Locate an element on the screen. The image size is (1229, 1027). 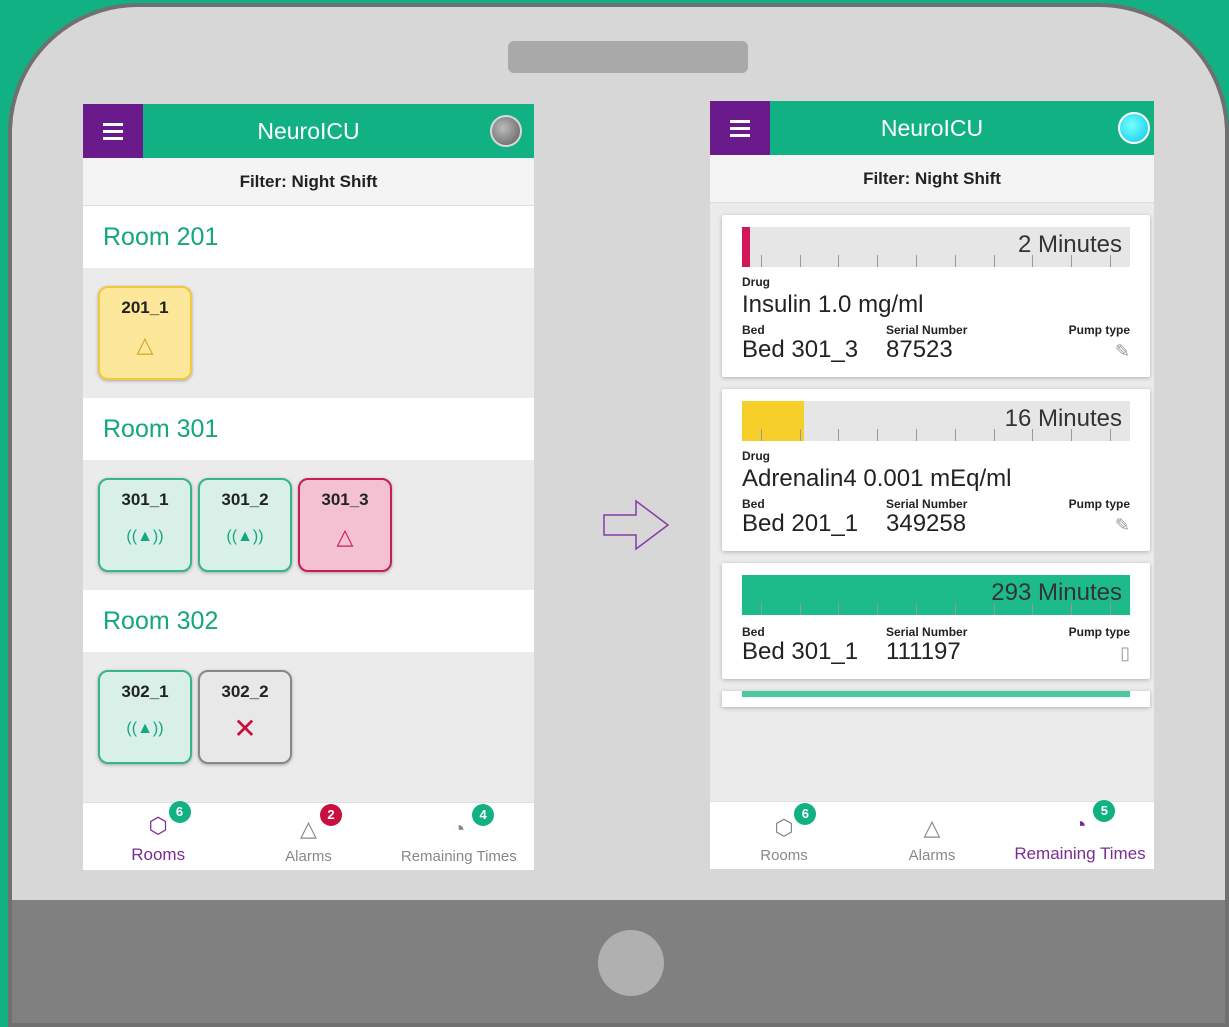
tab-alarms: △ Alarms is located at coordinates (932, 835).